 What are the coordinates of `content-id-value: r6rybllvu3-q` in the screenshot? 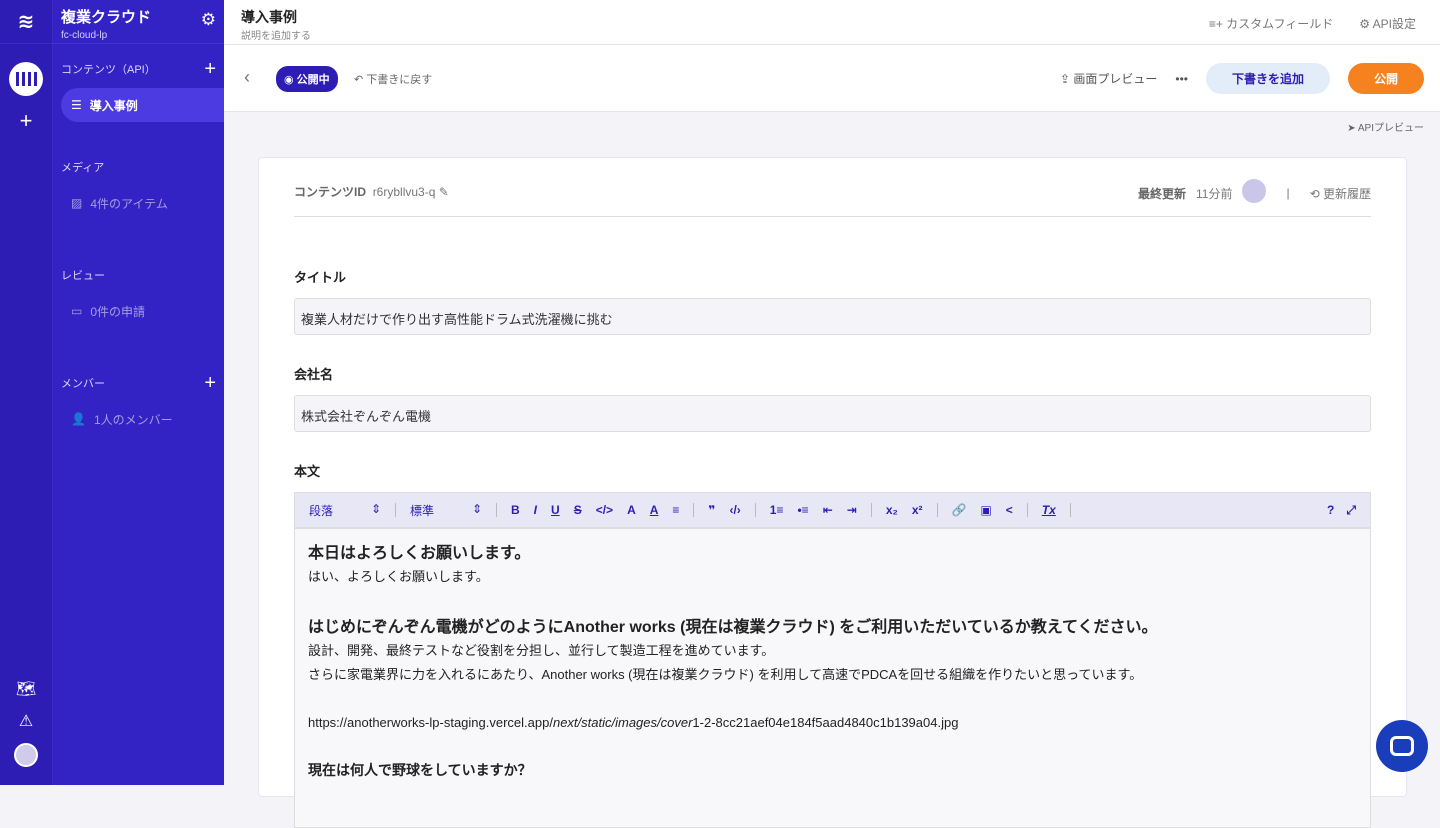 It's located at (404, 192).